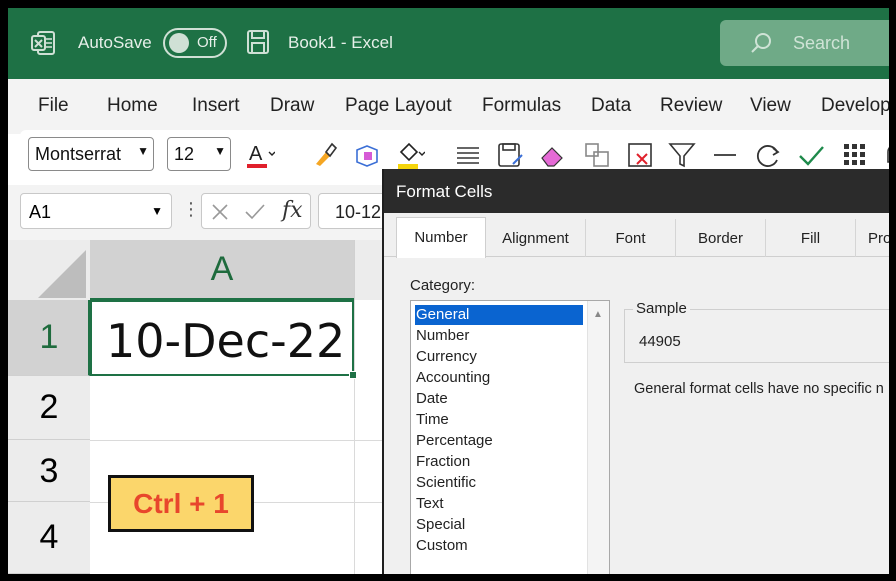  What do you see at coordinates (216, 106) in the screenshot?
I see `tab-insert: Insert` at bounding box center [216, 106].